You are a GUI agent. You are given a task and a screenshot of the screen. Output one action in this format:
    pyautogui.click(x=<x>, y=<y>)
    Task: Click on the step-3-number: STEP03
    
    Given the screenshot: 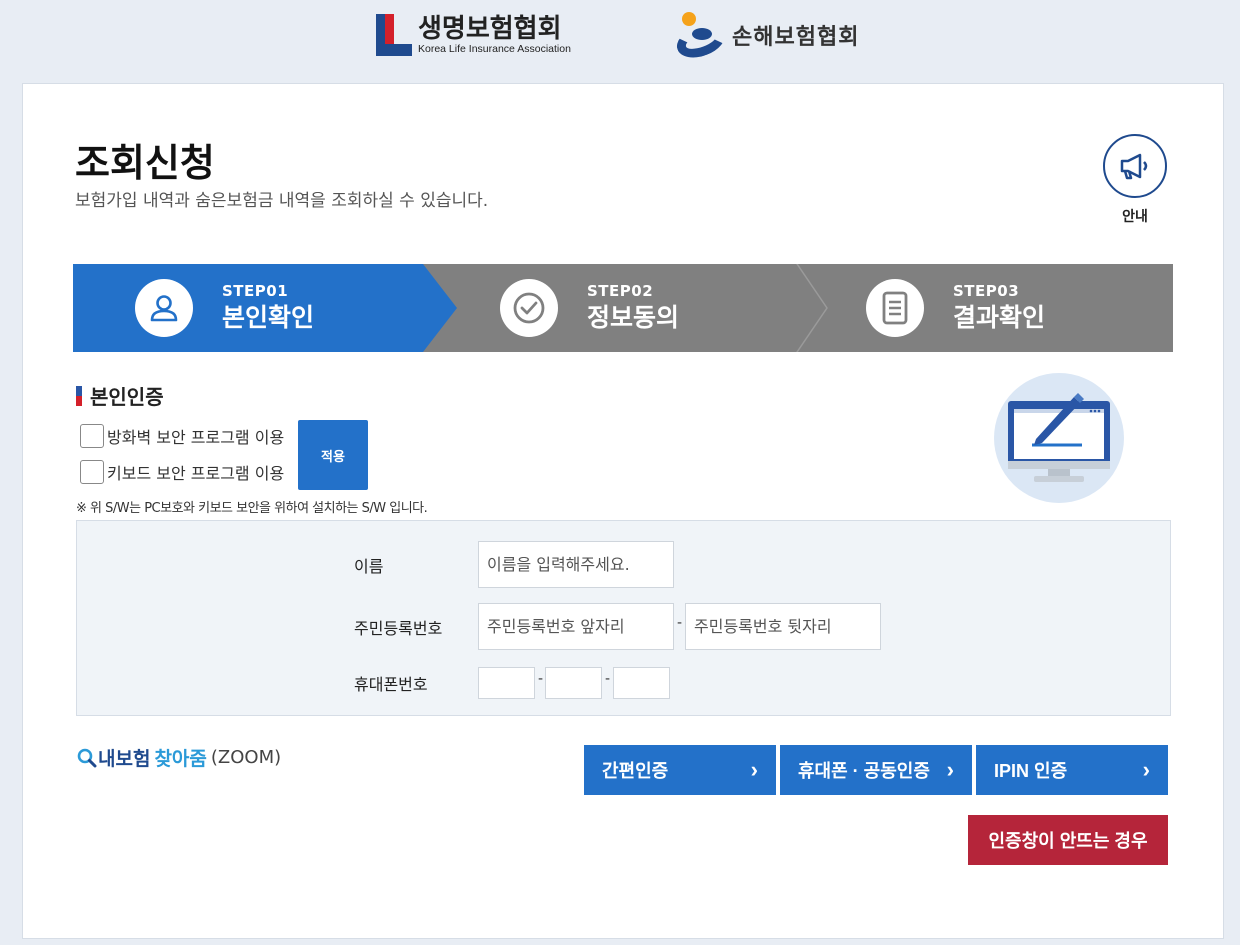 What is the action you would take?
    pyautogui.click(x=986, y=291)
    